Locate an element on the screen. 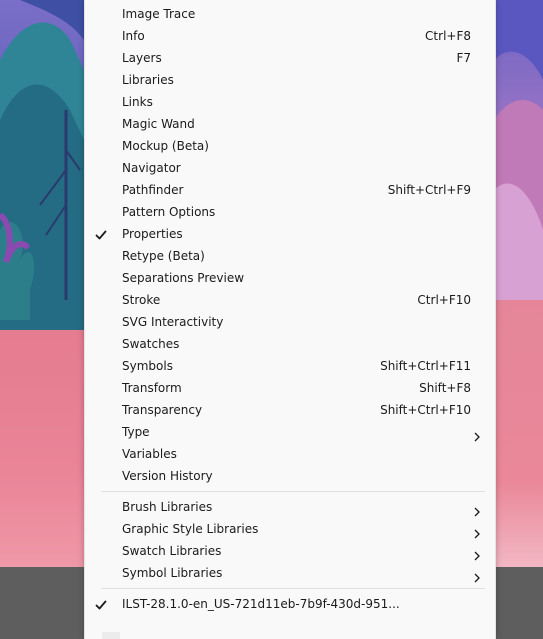 Image resolution: width=543 pixels, height=639 pixels. menu-item-label: Swatch Libraries is located at coordinates (172, 551).